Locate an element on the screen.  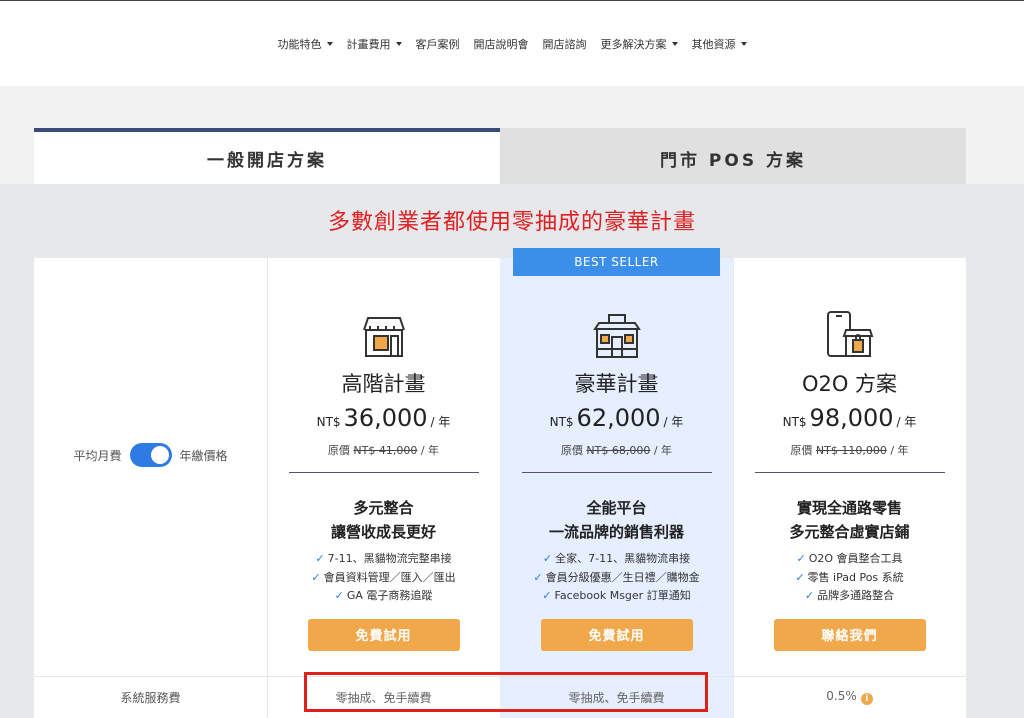
nav-item-cases: 客戶案例 is located at coordinates (438, 44).